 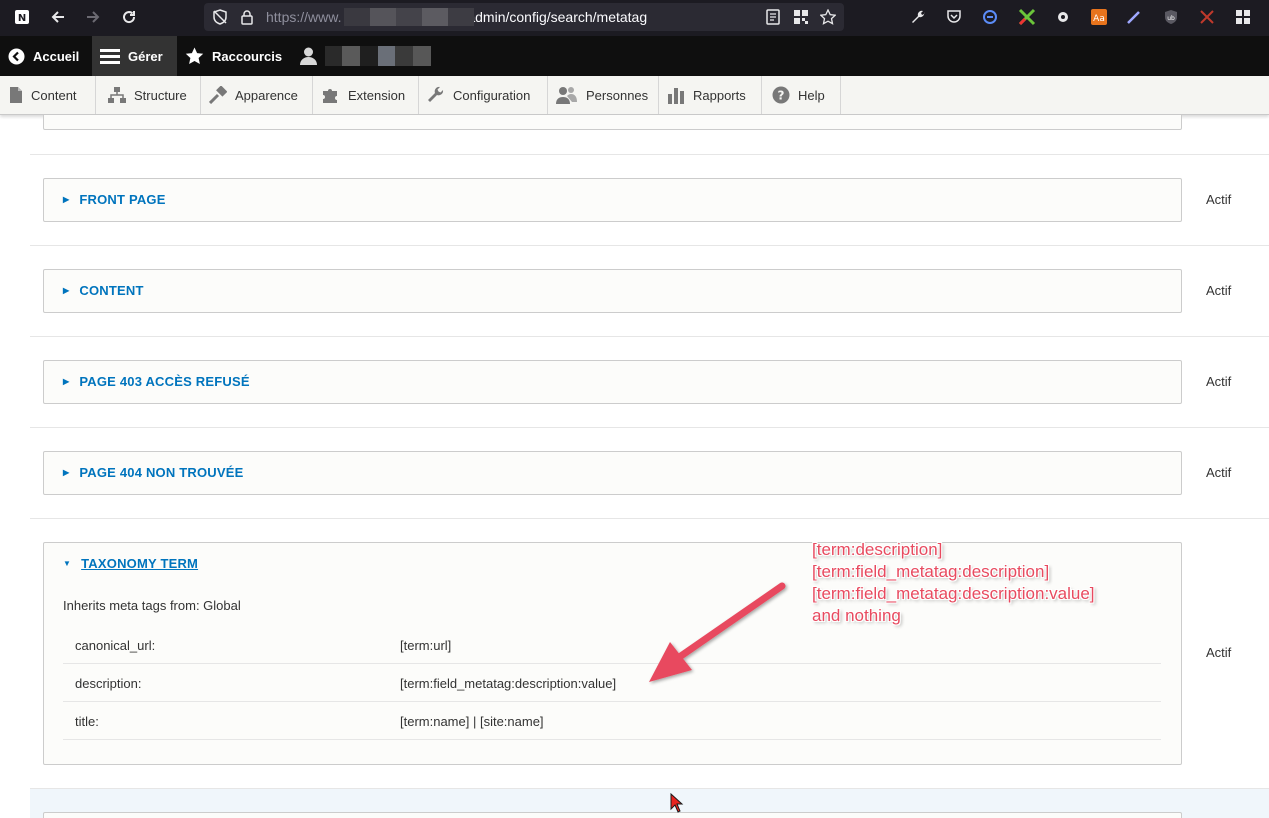 What do you see at coordinates (1219, 290) in the screenshot?
I see `section-content-status: Actif` at bounding box center [1219, 290].